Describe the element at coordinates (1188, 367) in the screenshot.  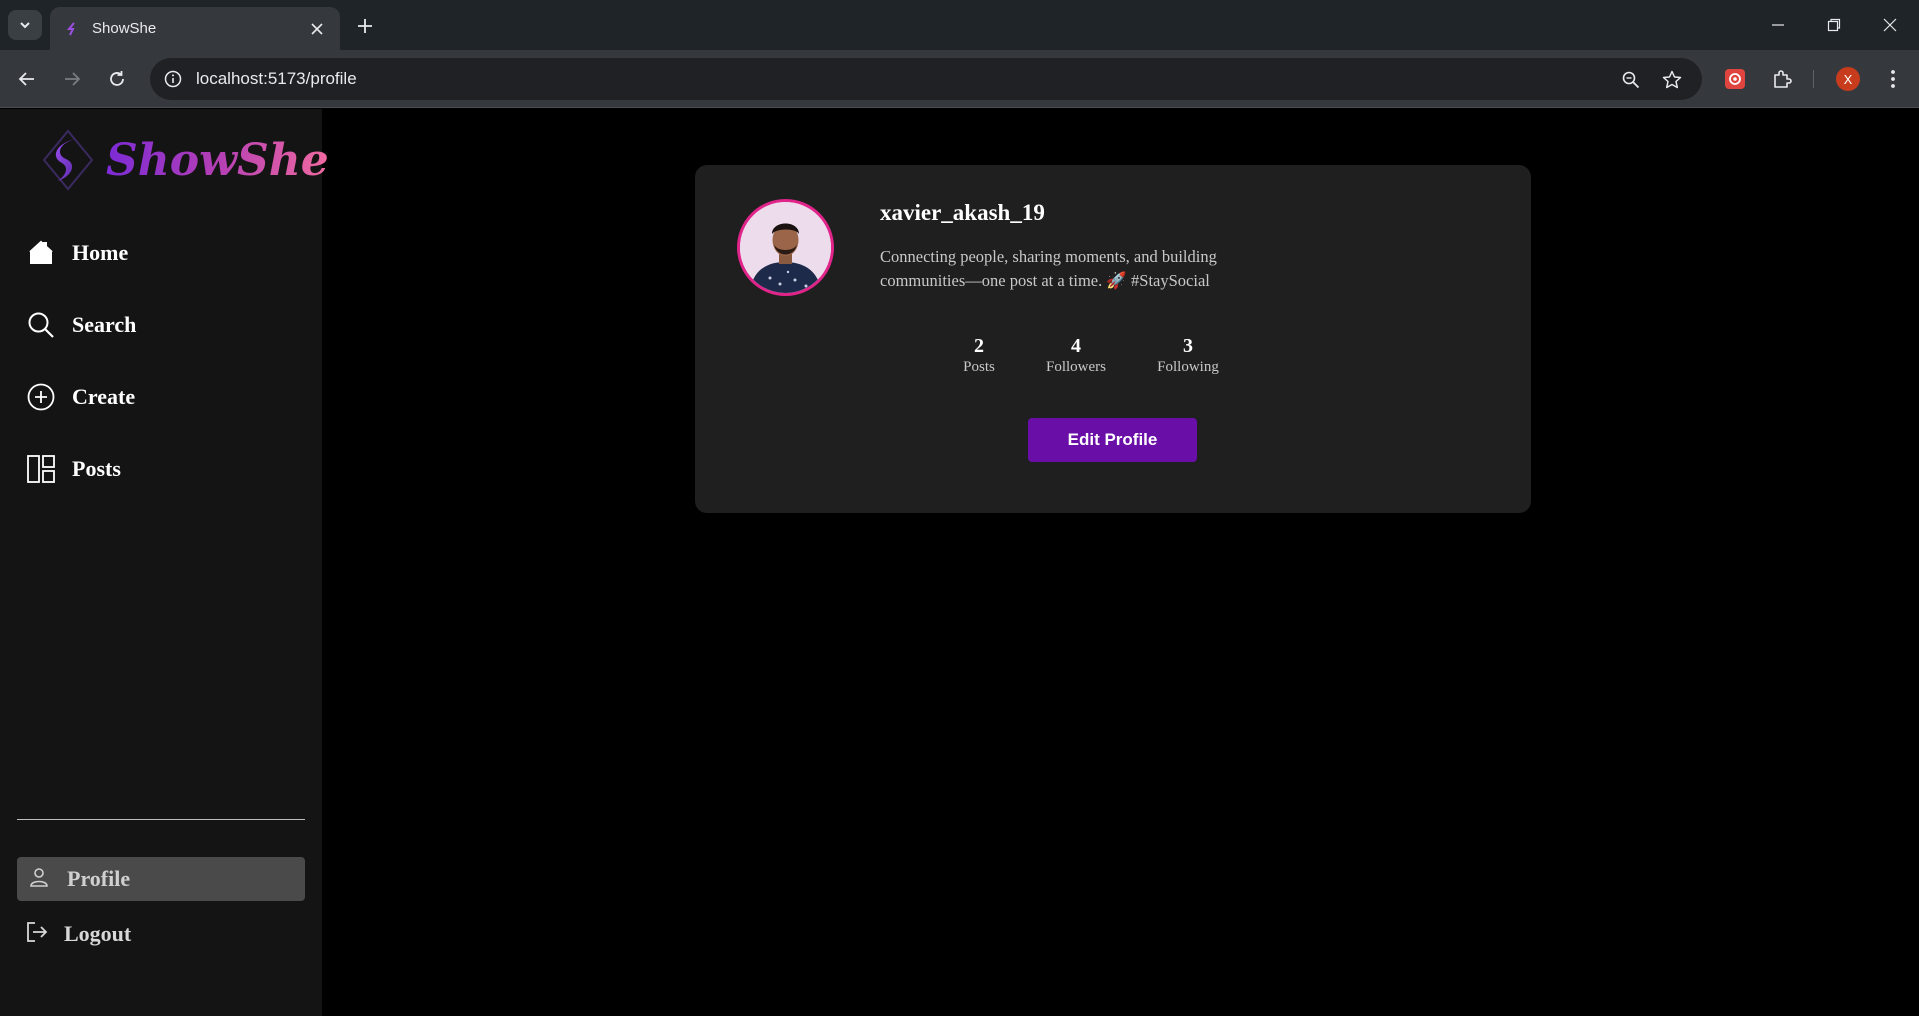
I see `stat-label: Following` at that location.